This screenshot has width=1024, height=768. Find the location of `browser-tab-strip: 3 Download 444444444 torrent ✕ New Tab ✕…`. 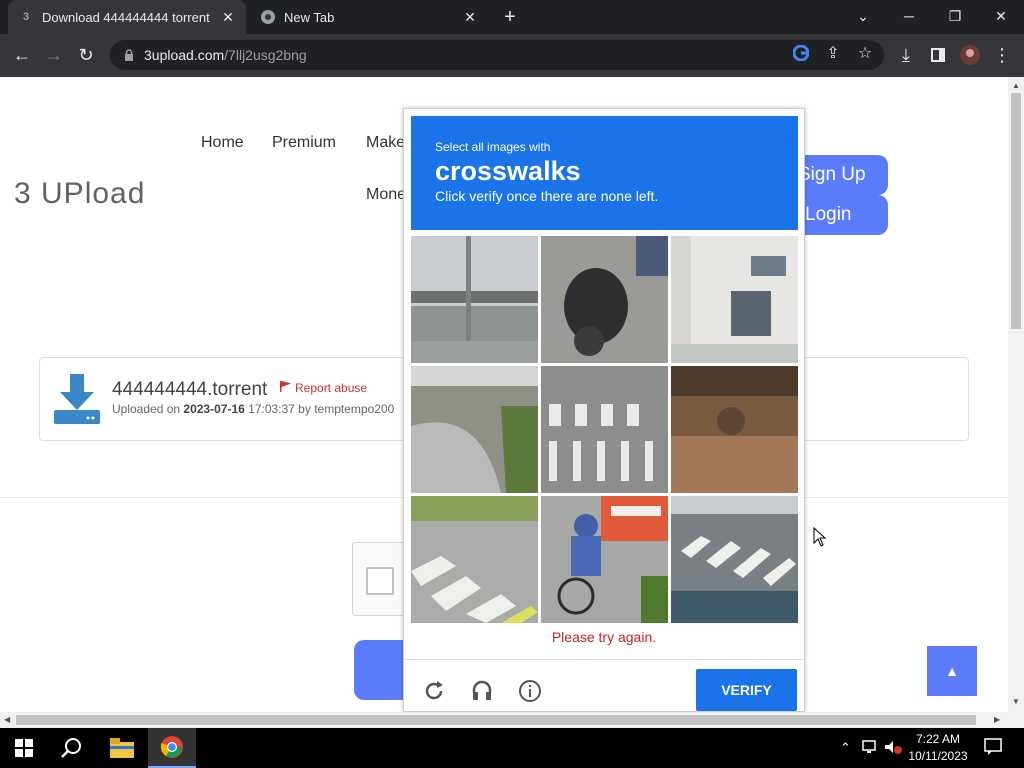

browser-tab-strip: 3 Download 444444444 torrent ✕ New Tab ✕… is located at coordinates (512, 17).